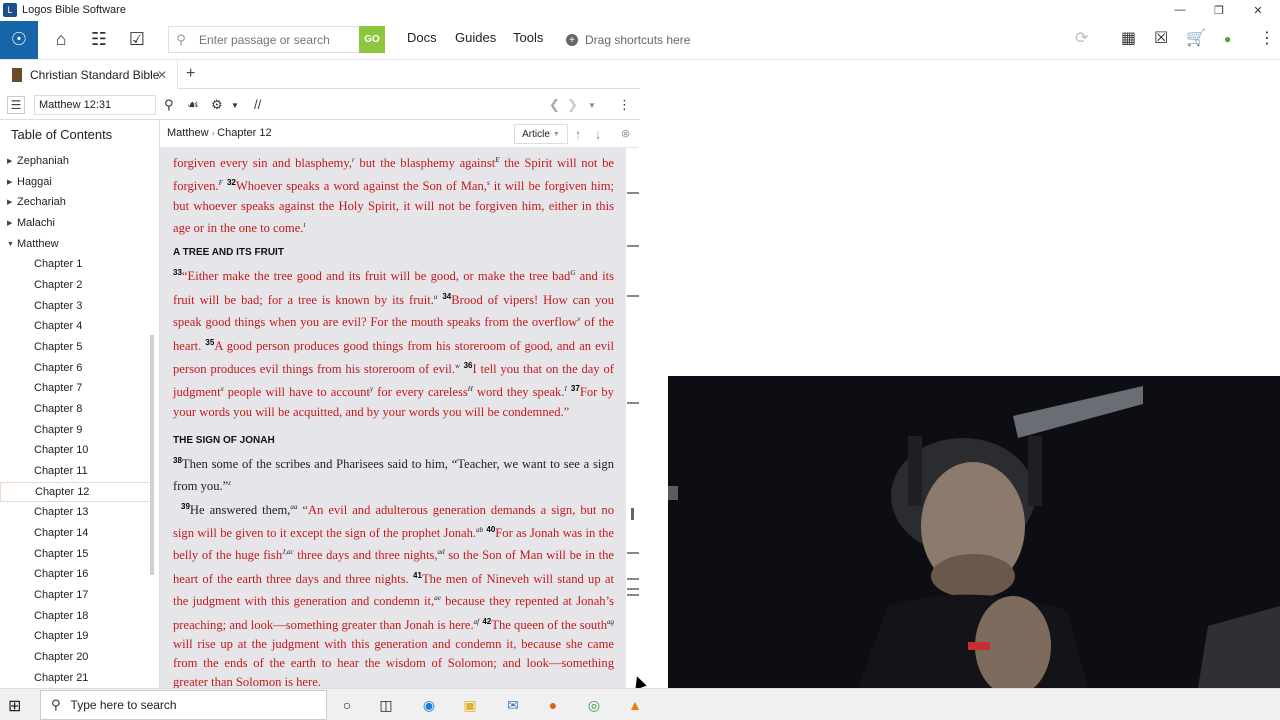 This screenshot has width=1280, height=720. I want to click on chrome-icon: ◎, so click(594, 705).